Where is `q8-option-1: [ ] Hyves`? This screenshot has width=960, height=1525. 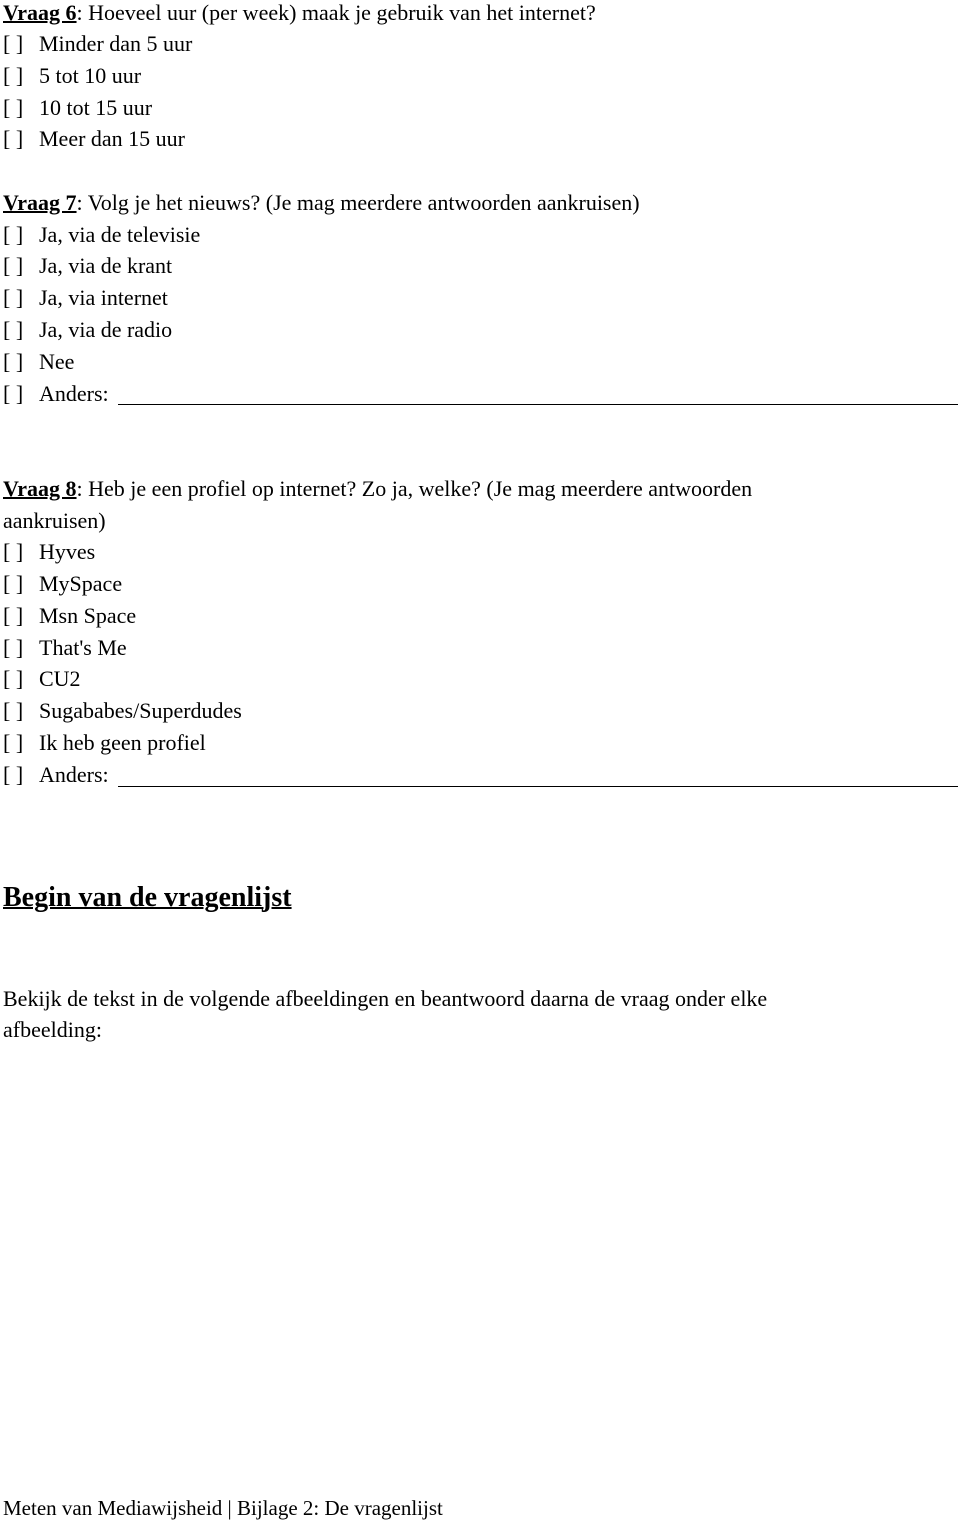
q8-option-1: [ ] Hyves is located at coordinates (49, 552).